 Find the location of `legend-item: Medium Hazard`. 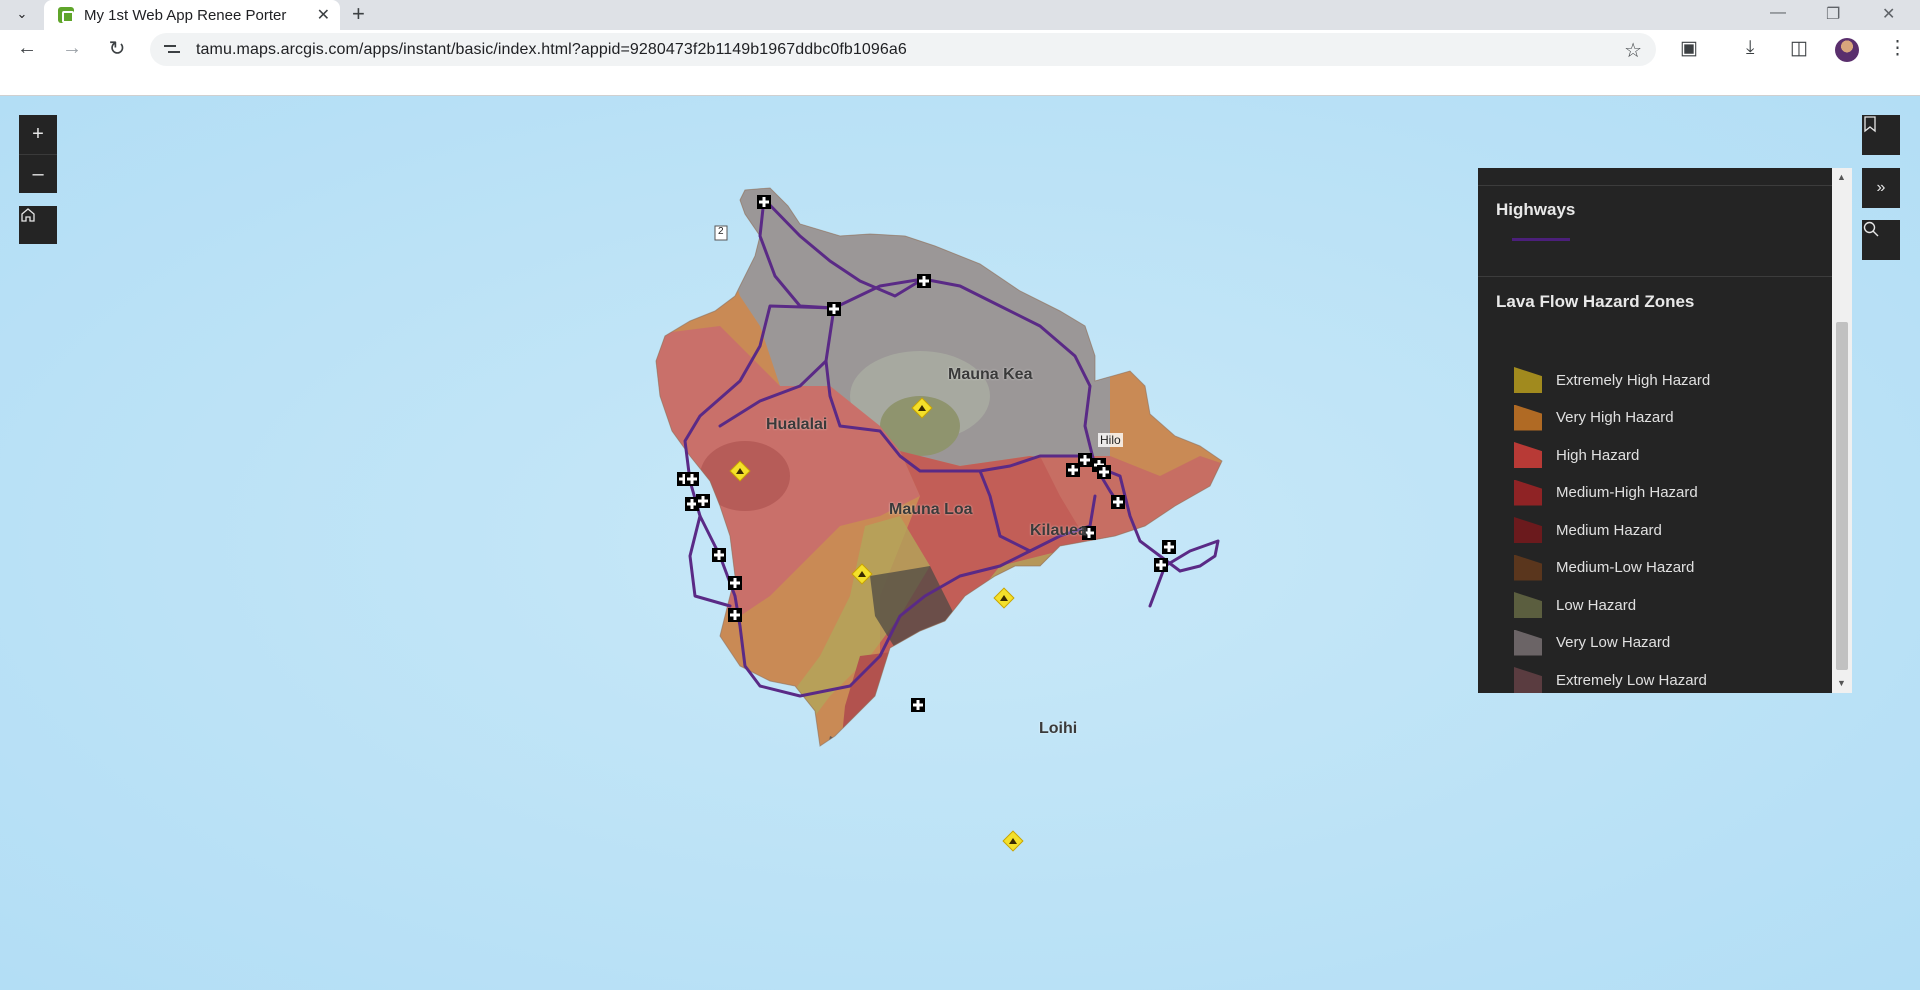

legend-item: Medium Hazard is located at coordinates (1588, 530).